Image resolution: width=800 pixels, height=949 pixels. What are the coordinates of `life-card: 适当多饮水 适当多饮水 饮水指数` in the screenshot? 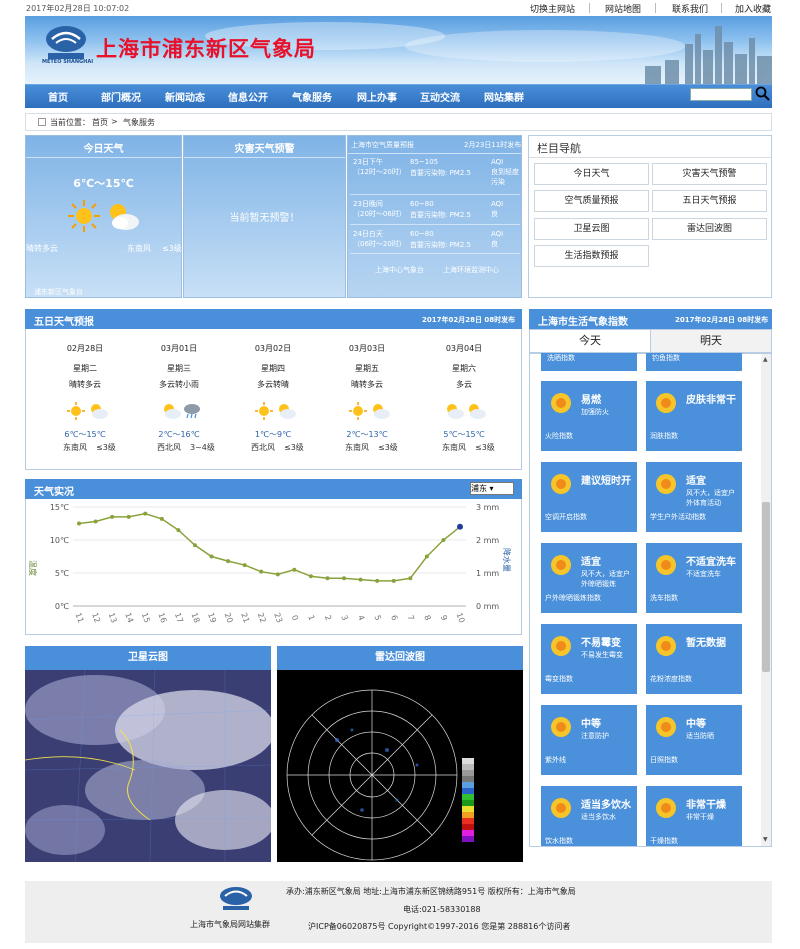 It's located at (589, 816).